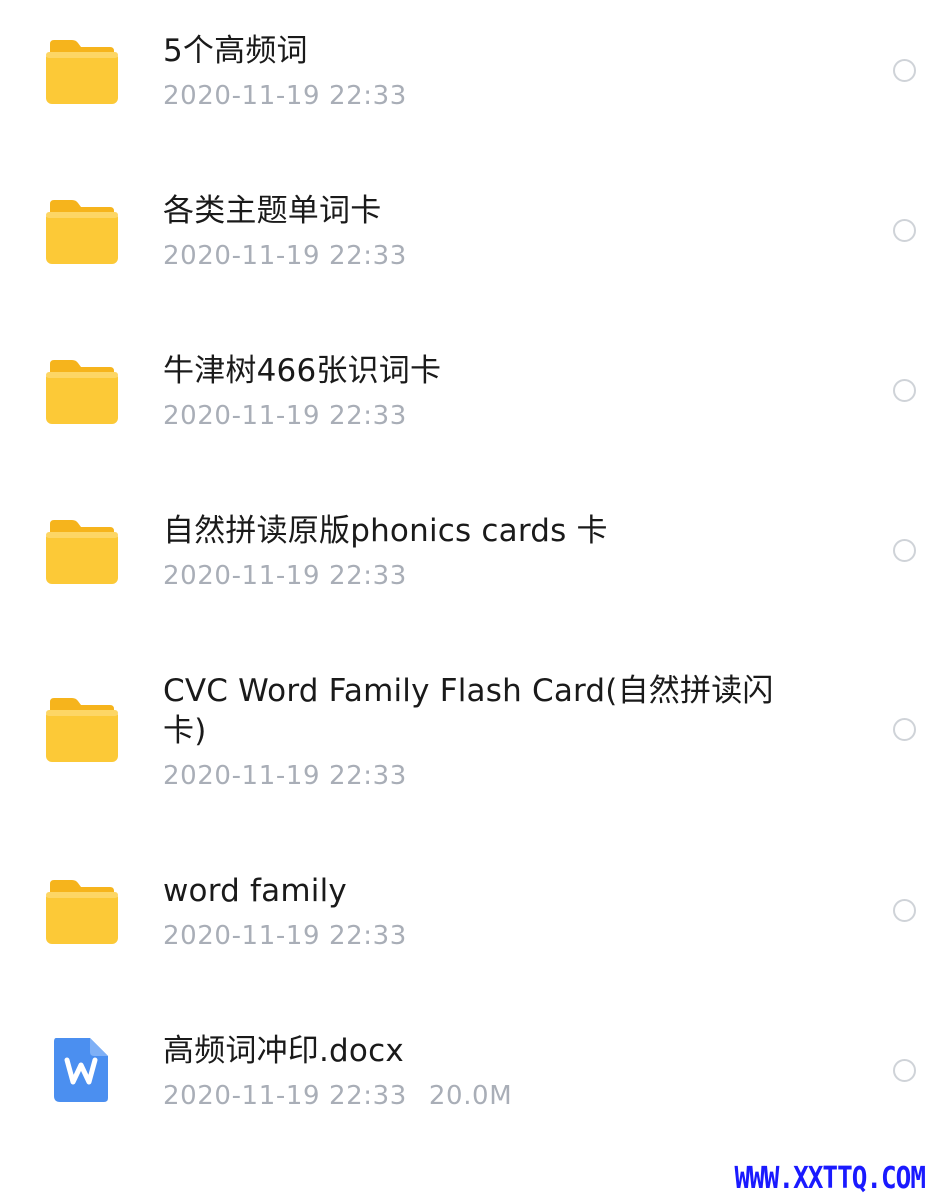 This screenshot has height=1200, width=931. I want to click on file-size: 20.0M, so click(470, 1096).